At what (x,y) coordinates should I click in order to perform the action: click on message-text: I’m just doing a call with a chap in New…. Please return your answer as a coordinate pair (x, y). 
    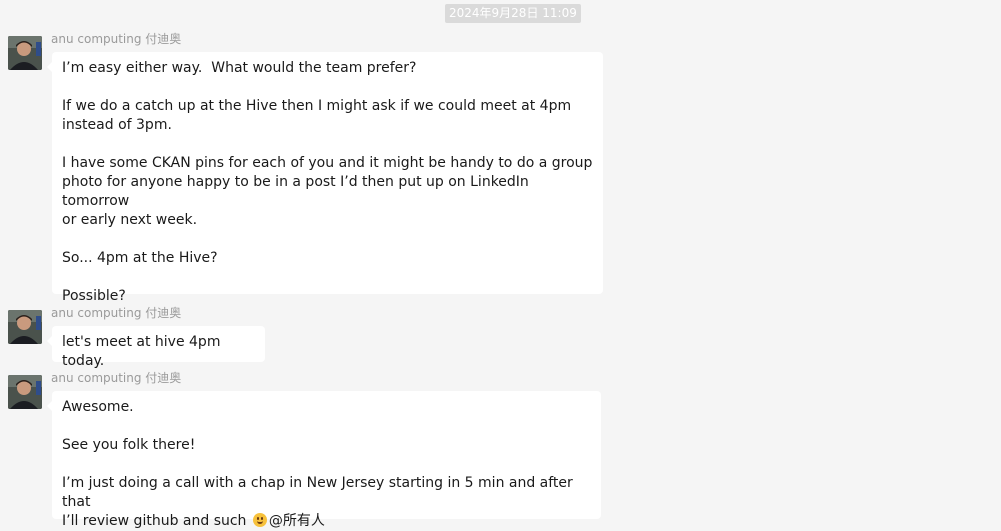
    Looking at the image, I should click on (326, 502).